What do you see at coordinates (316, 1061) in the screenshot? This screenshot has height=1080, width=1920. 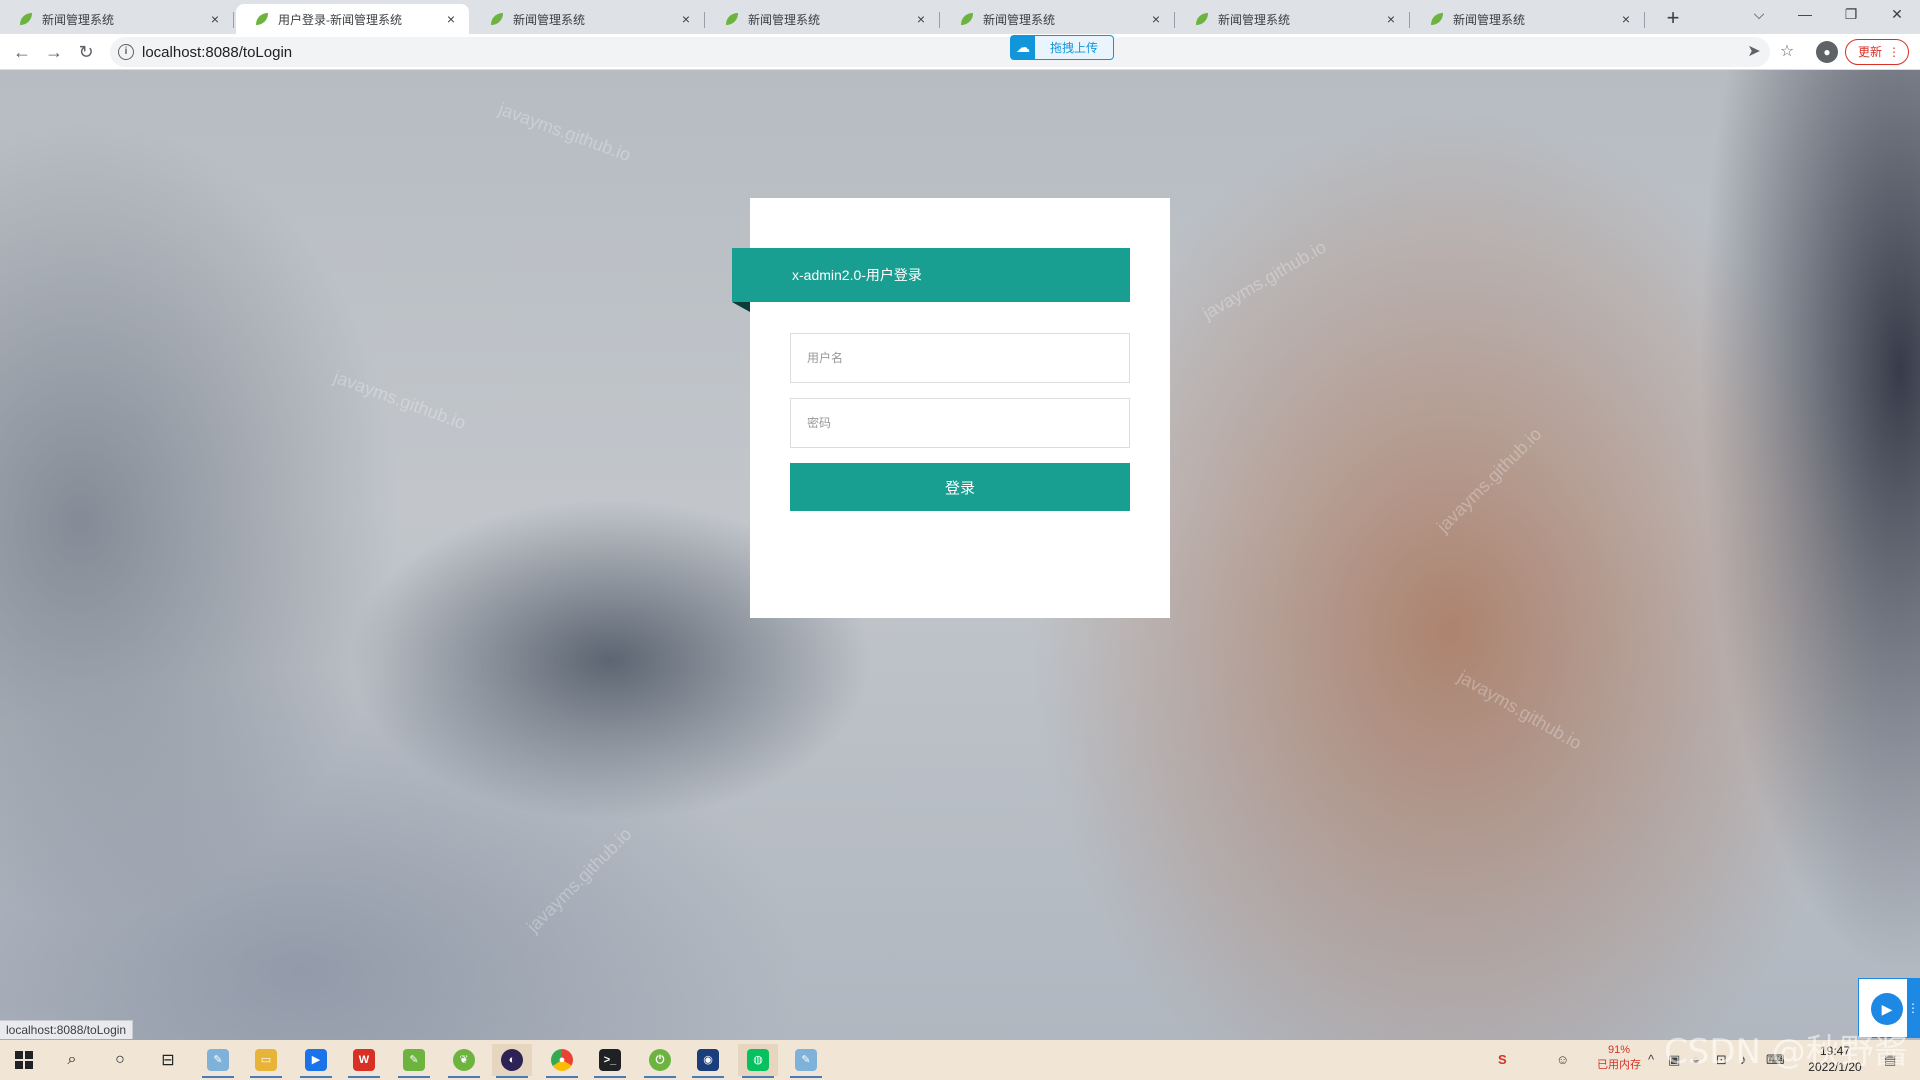 I see `meeting-app-icon: ▶` at bounding box center [316, 1061].